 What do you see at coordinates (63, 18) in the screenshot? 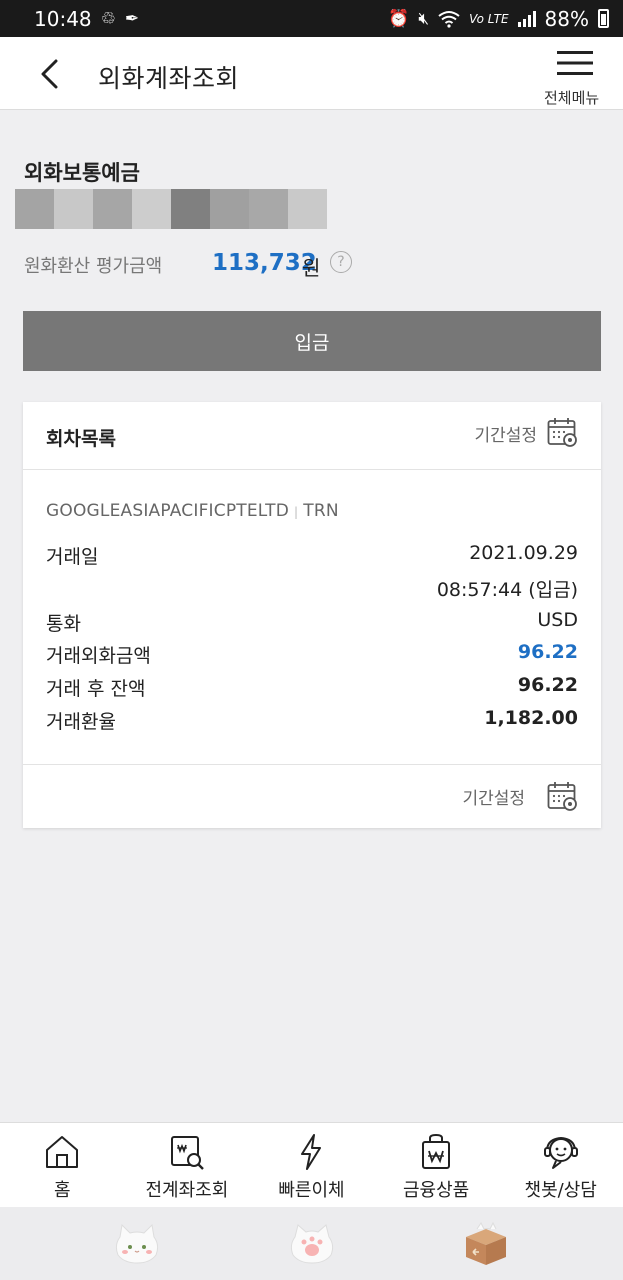
I see `status-time: 10:48` at bounding box center [63, 18].